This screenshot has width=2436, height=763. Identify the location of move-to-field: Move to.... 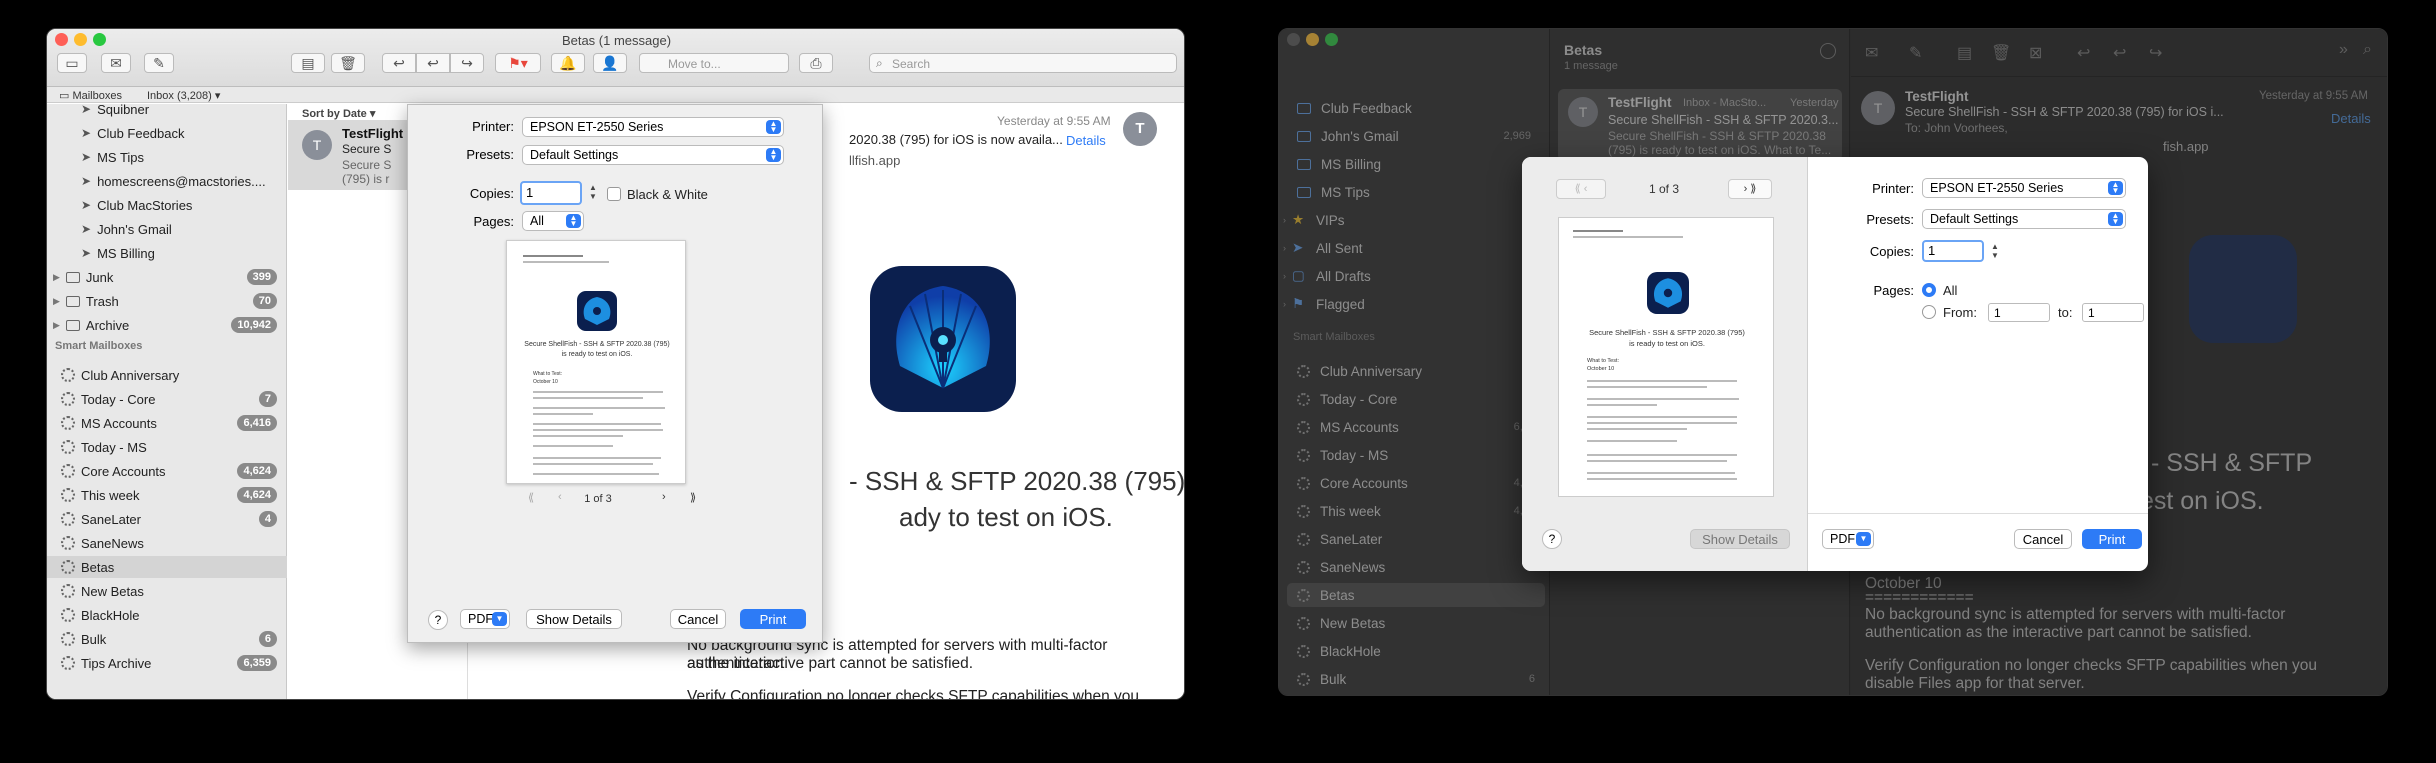
(714, 63).